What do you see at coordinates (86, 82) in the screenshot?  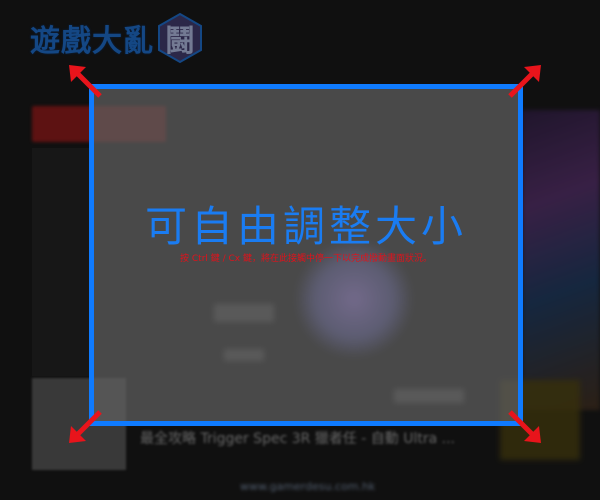 I see `resize-arrow-top-left-icon` at bounding box center [86, 82].